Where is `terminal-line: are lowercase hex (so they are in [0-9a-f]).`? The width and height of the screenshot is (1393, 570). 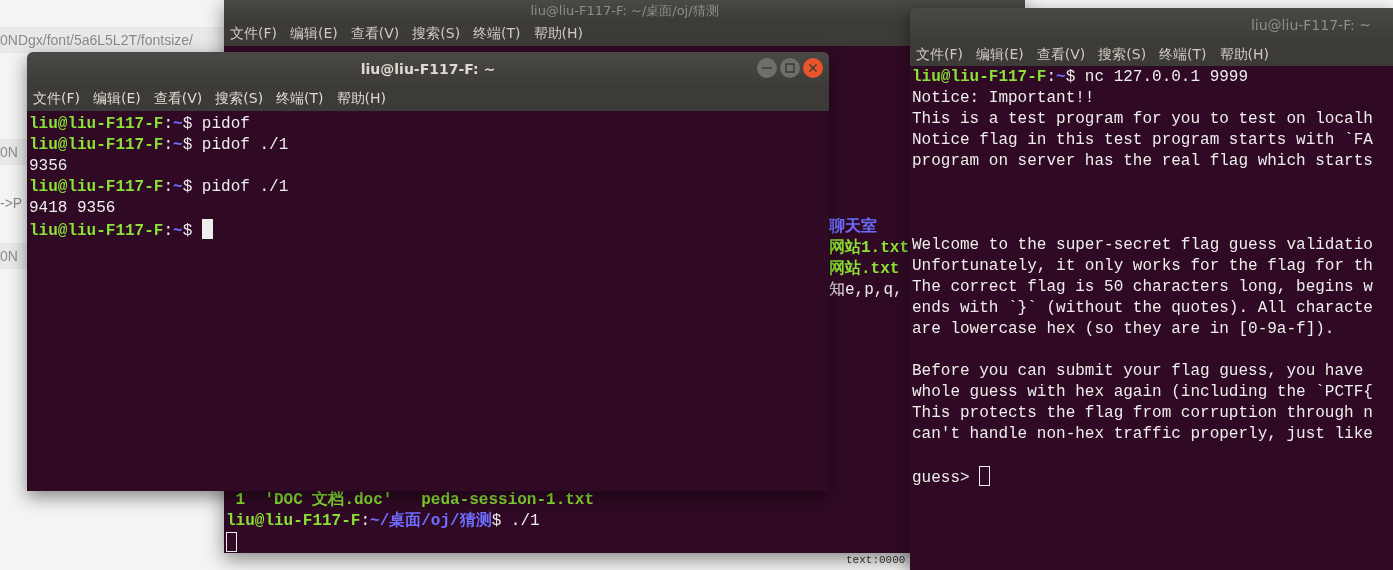
terminal-line: are lowercase hex (so they are in [0-9a-f]). is located at coordinates (1123, 329).